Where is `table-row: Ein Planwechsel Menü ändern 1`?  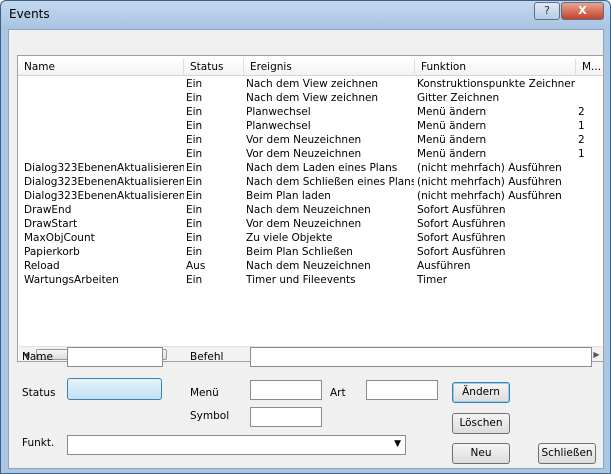
table-row: Ein Planwechsel Menü ändern 1 is located at coordinates (310, 126).